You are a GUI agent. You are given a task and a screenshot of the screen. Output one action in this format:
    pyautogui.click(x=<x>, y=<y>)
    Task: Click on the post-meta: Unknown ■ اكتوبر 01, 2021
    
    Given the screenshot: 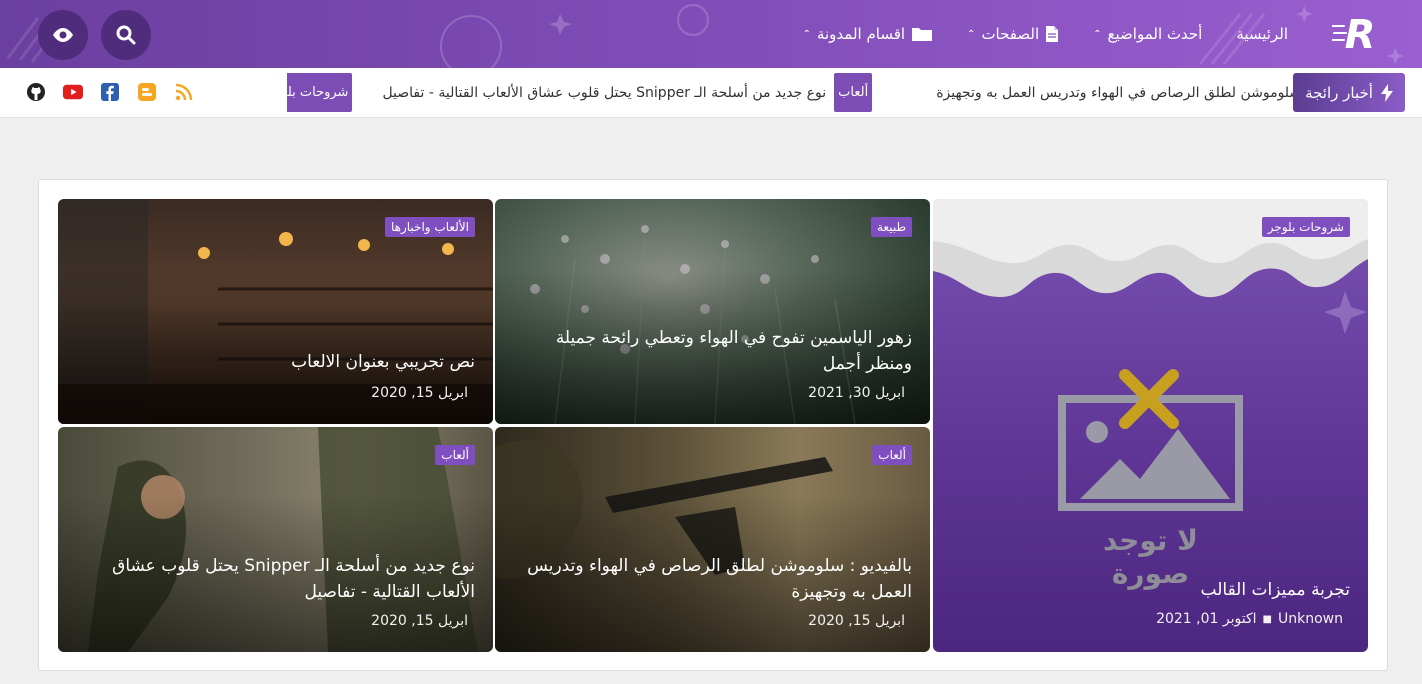 What is the action you would take?
    pyautogui.click(x=1249, y=619)
    